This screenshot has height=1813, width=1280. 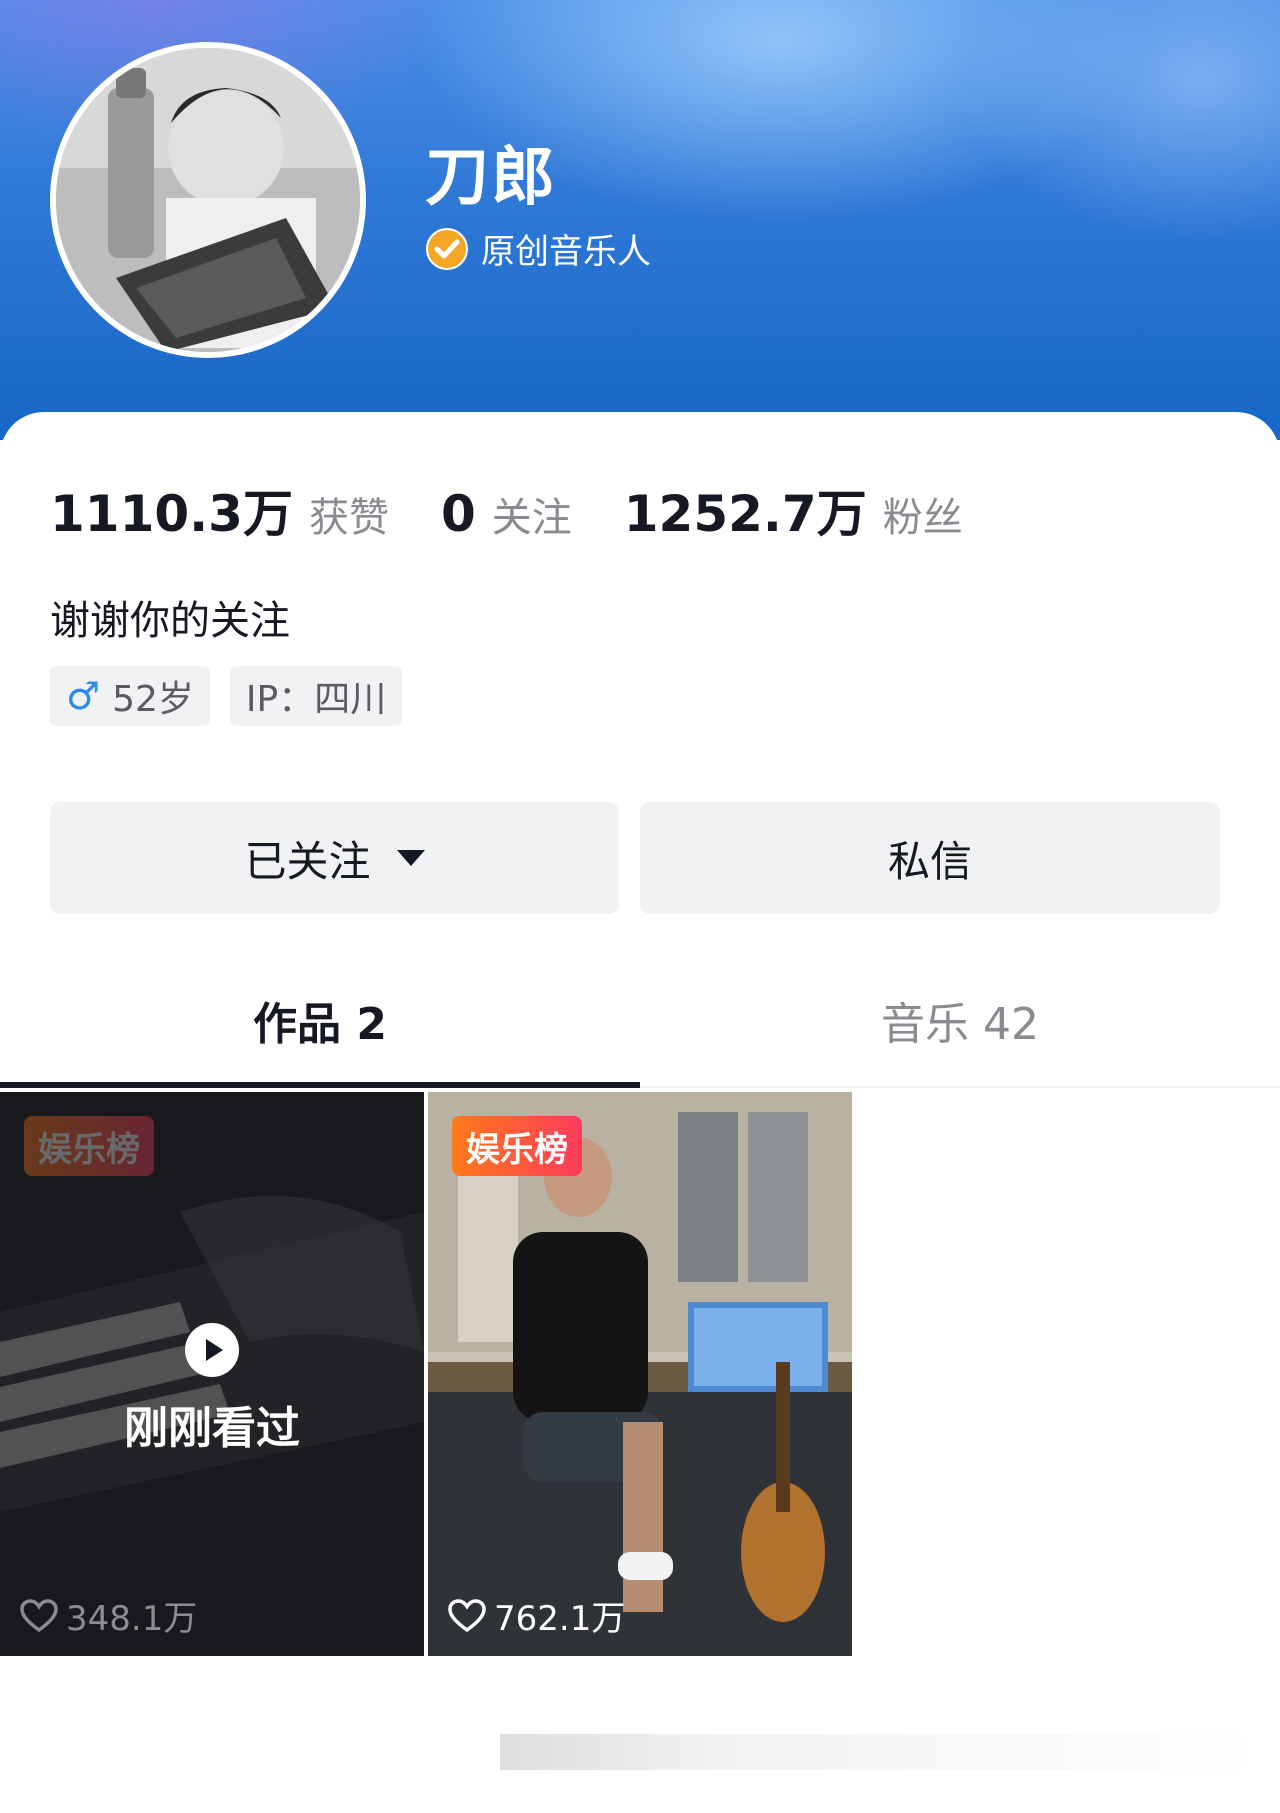 I want to click on tab-music: 音乐 42, so click(x=960, y=1020).